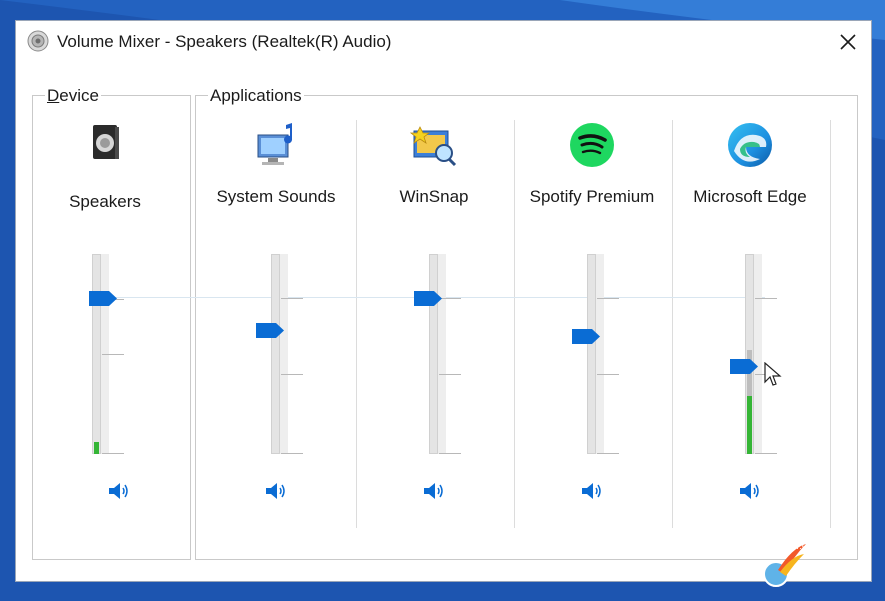 Image resolution: width=885 pixels, height=601 pixels. I want to click on channel-spotify-premium: Spotify Premium, so click(592, 325).